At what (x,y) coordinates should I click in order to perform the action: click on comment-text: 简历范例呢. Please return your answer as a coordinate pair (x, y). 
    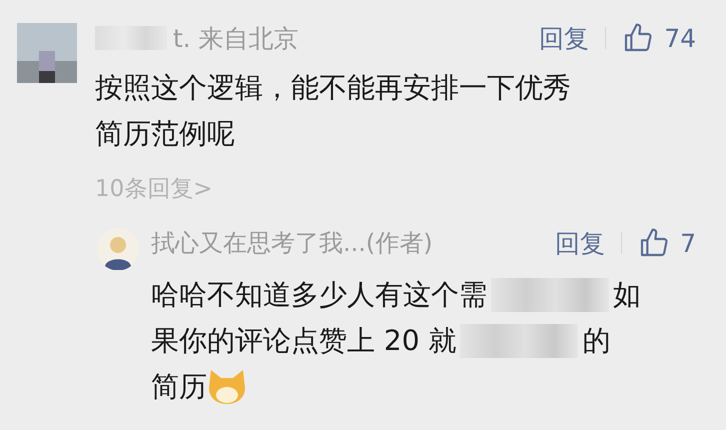
    Looking at the image, I should click on (165, 134).